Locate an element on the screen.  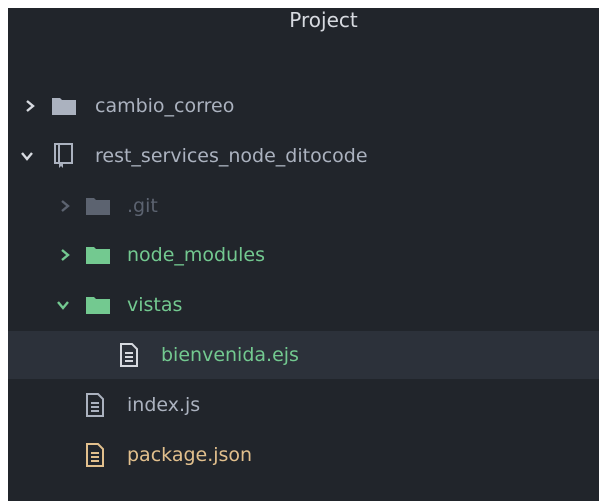
tree-item-label: cambio_correo is located at coordinates (165, 106).